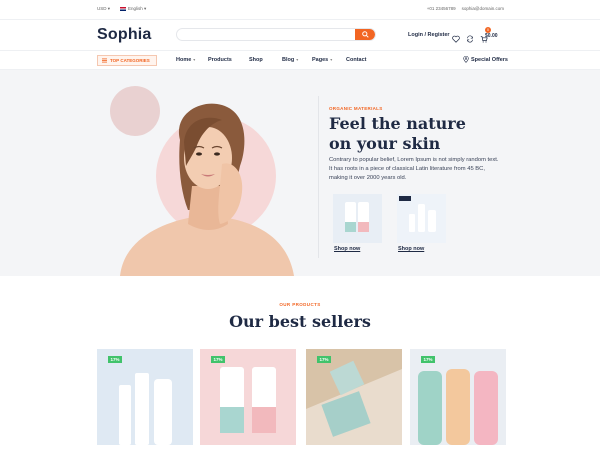 The height and width of the screenshot is (450, 600). Describe the element at coordinates (421, 218) in the screenshot. I see `product-thumbnail-bottles` at that location.